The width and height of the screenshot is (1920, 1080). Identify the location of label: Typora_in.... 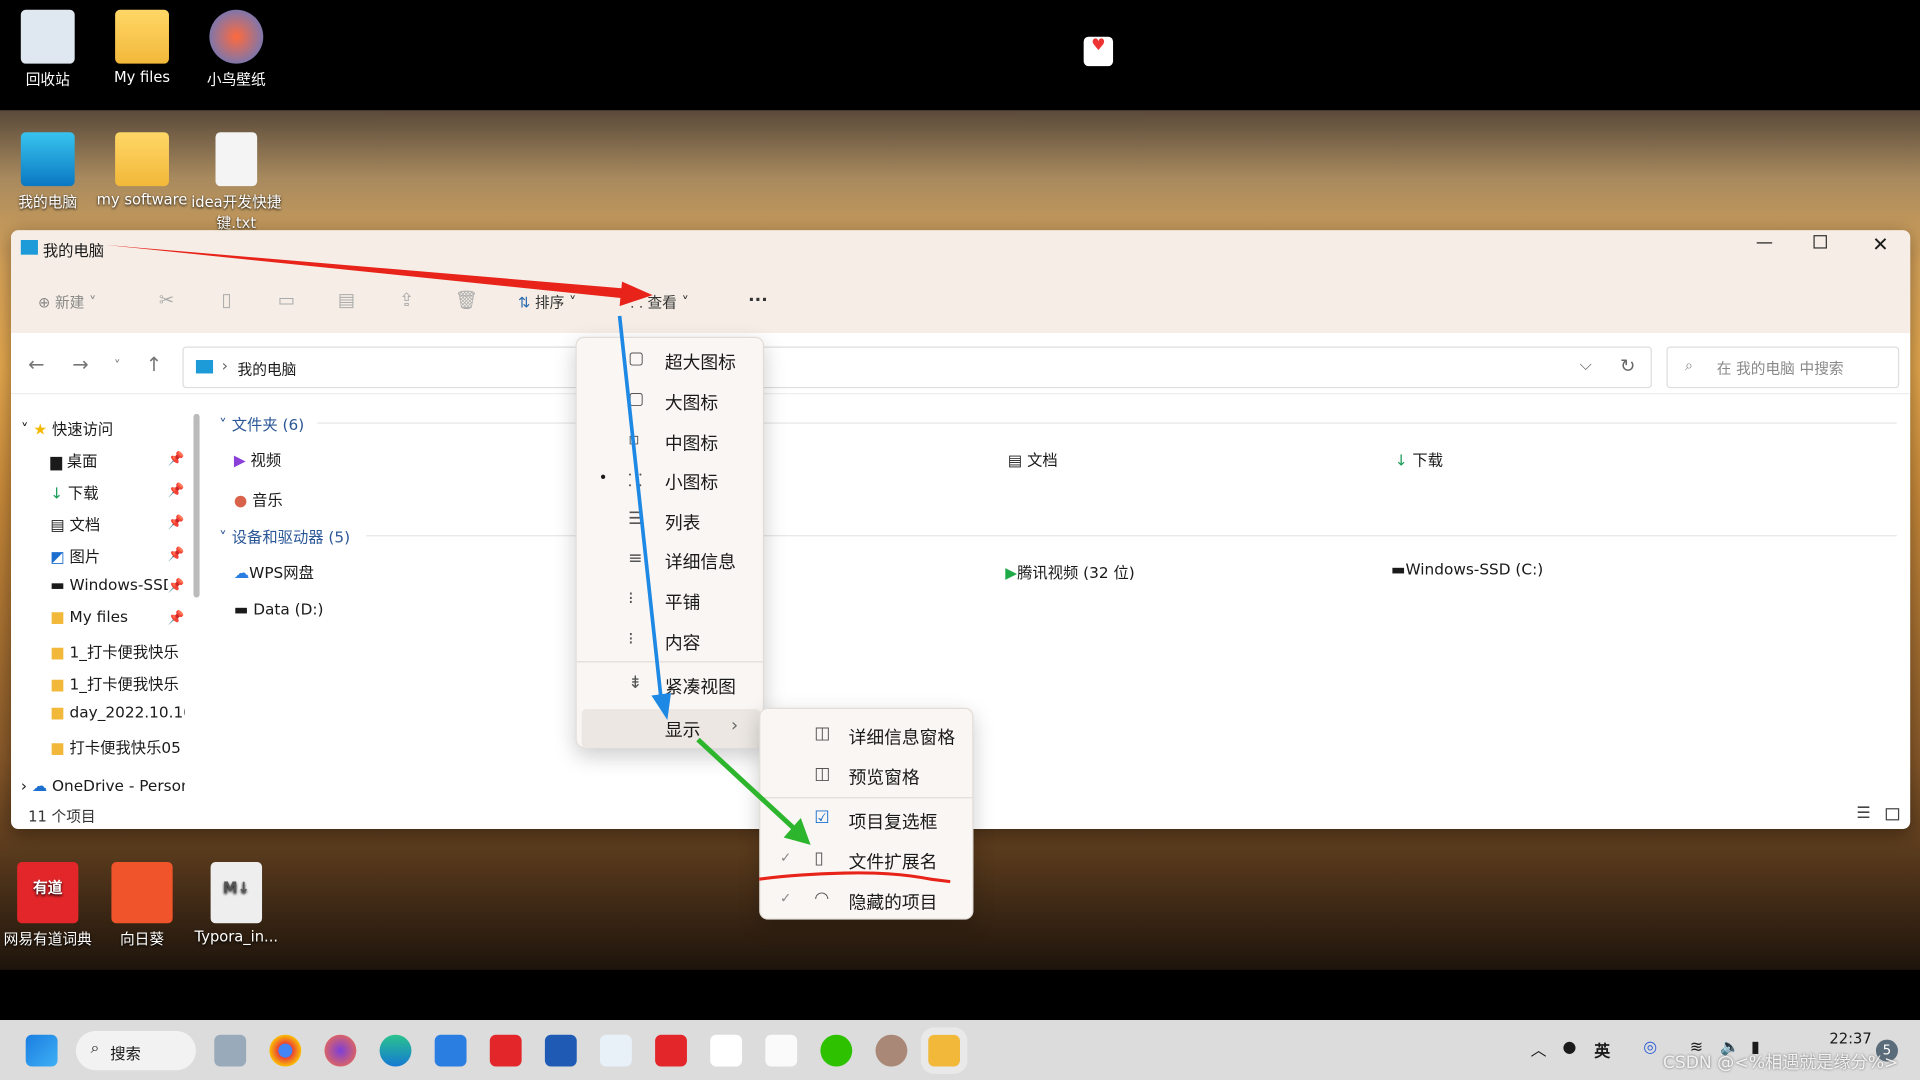
(236, 937).